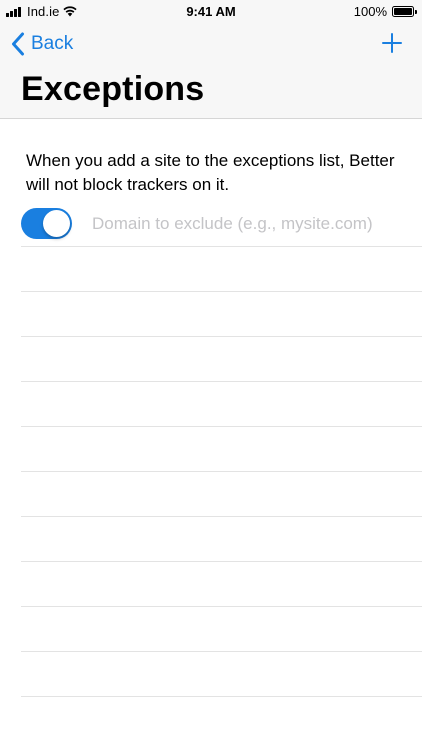 Image resolution: width=422 pixels, height=750 pixels. Describe the element at coordinates (416, 11) in the screenshot. I see `battery-cap` at that location.